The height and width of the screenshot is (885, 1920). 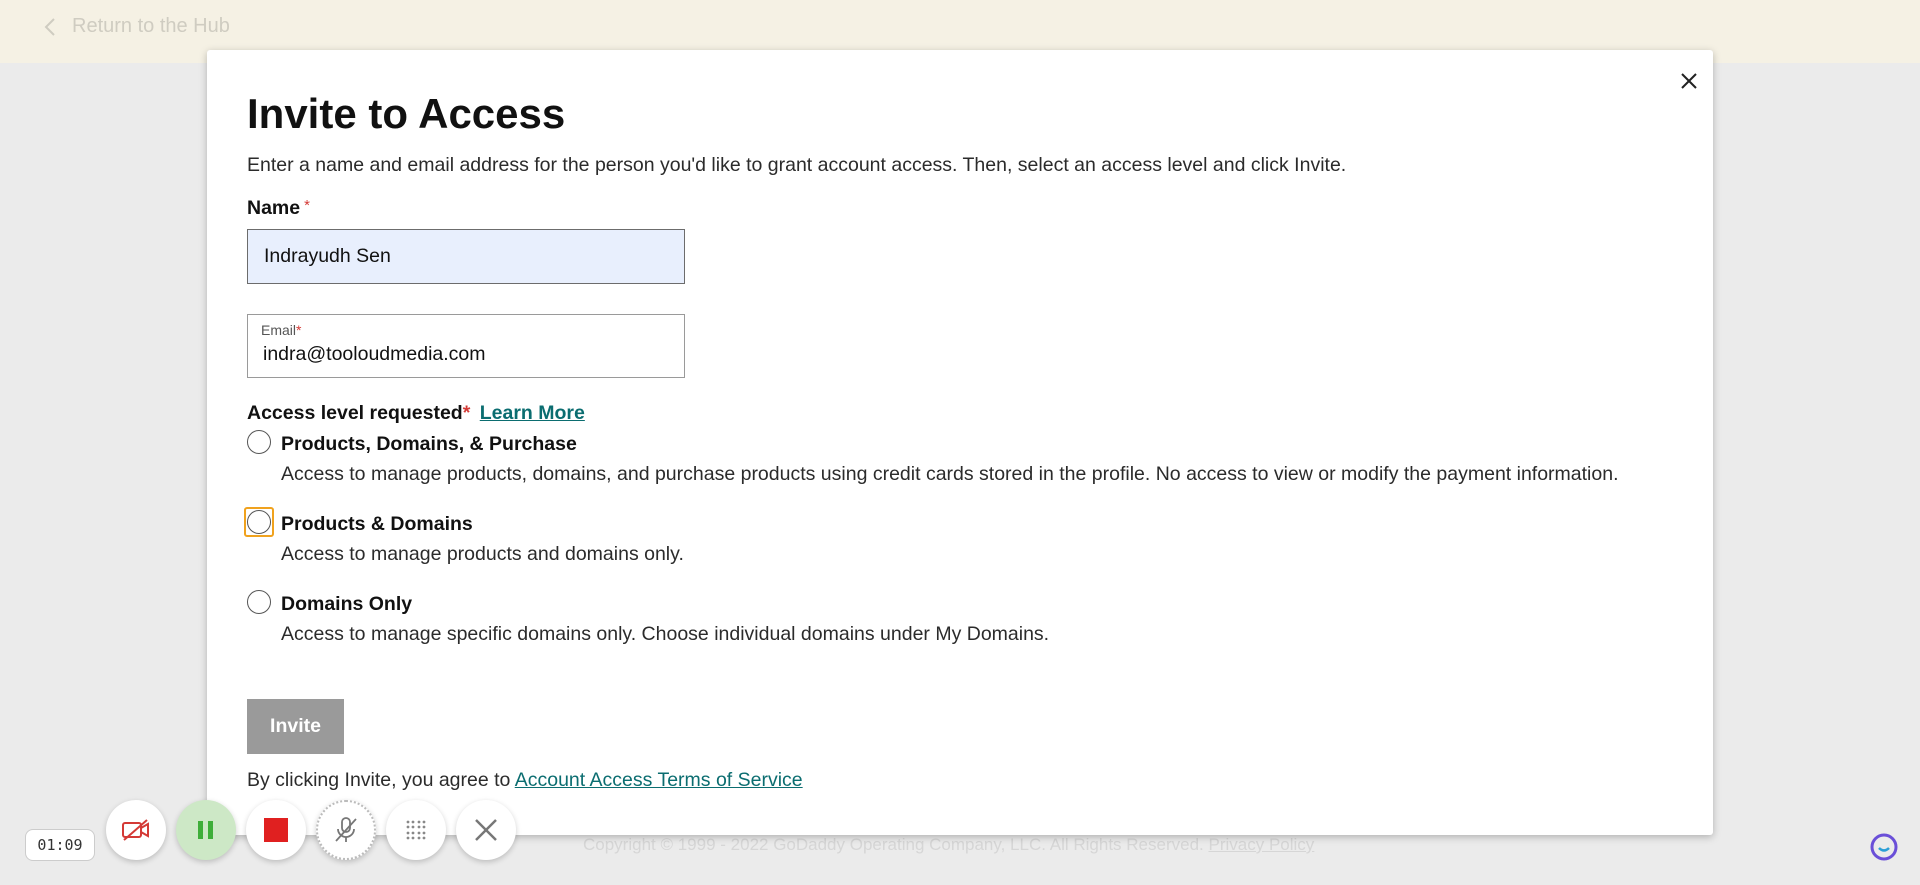 What do you see at coordinates (274, 208) in the screenshot?
I see `name-label-text: Name` at bounding box center [274, 208].